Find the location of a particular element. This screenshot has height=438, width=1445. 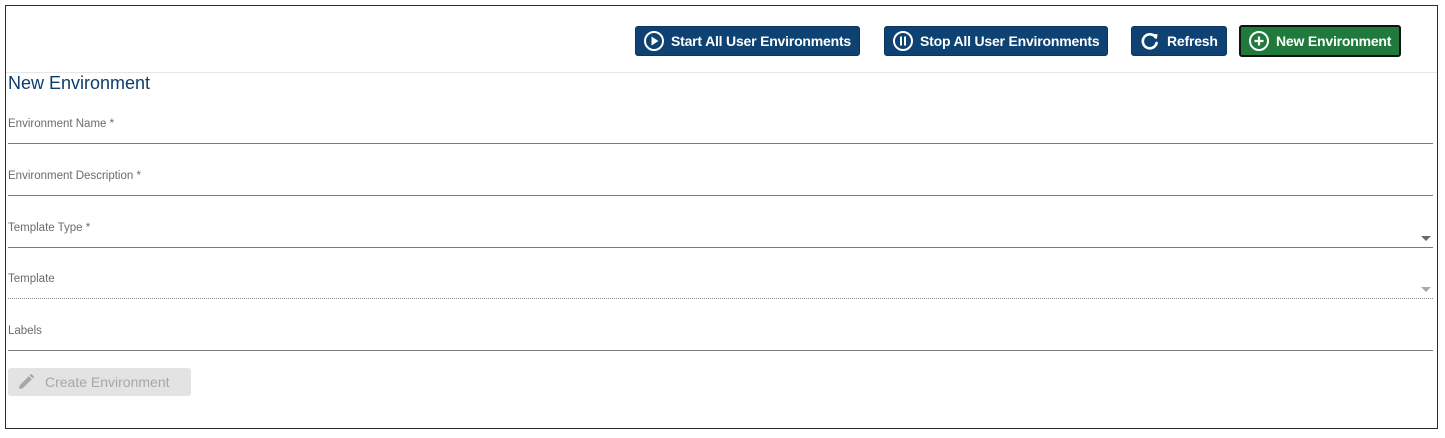

labels-field: Labels is located at coordinates (720, 335).